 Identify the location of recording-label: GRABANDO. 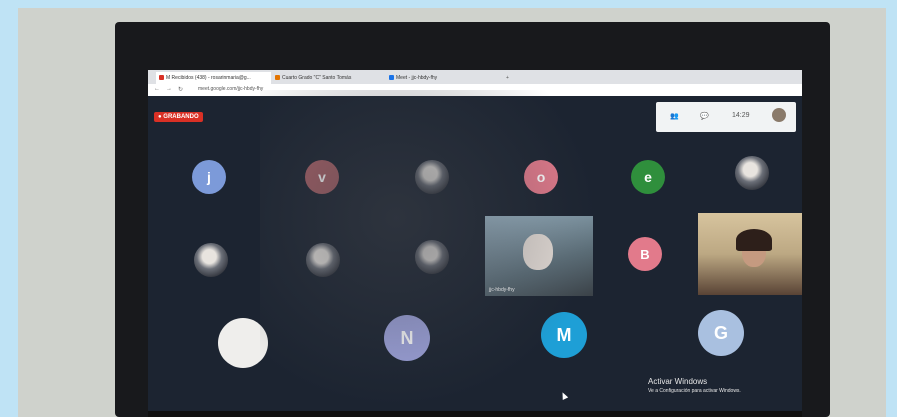
(181, 117).